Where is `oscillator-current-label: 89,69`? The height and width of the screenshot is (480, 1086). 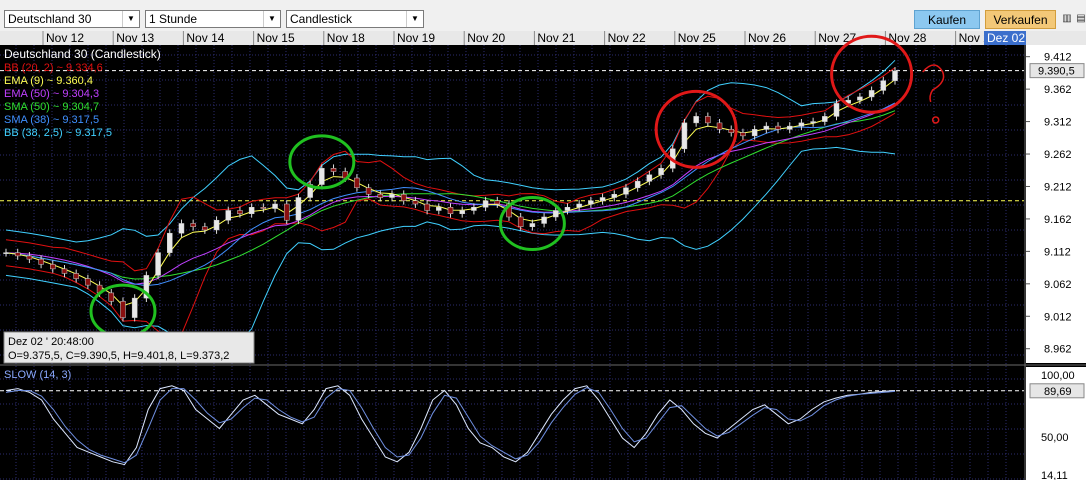 oscillator-current-label: 89,69 is located at coordinates (1058, 392).